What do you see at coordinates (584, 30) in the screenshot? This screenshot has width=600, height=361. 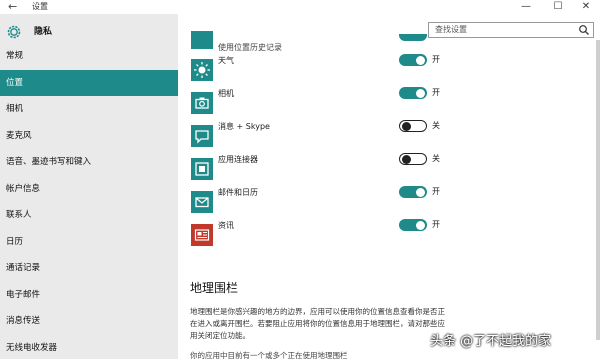 I see `search-icon` at bounding box center [584, 30].